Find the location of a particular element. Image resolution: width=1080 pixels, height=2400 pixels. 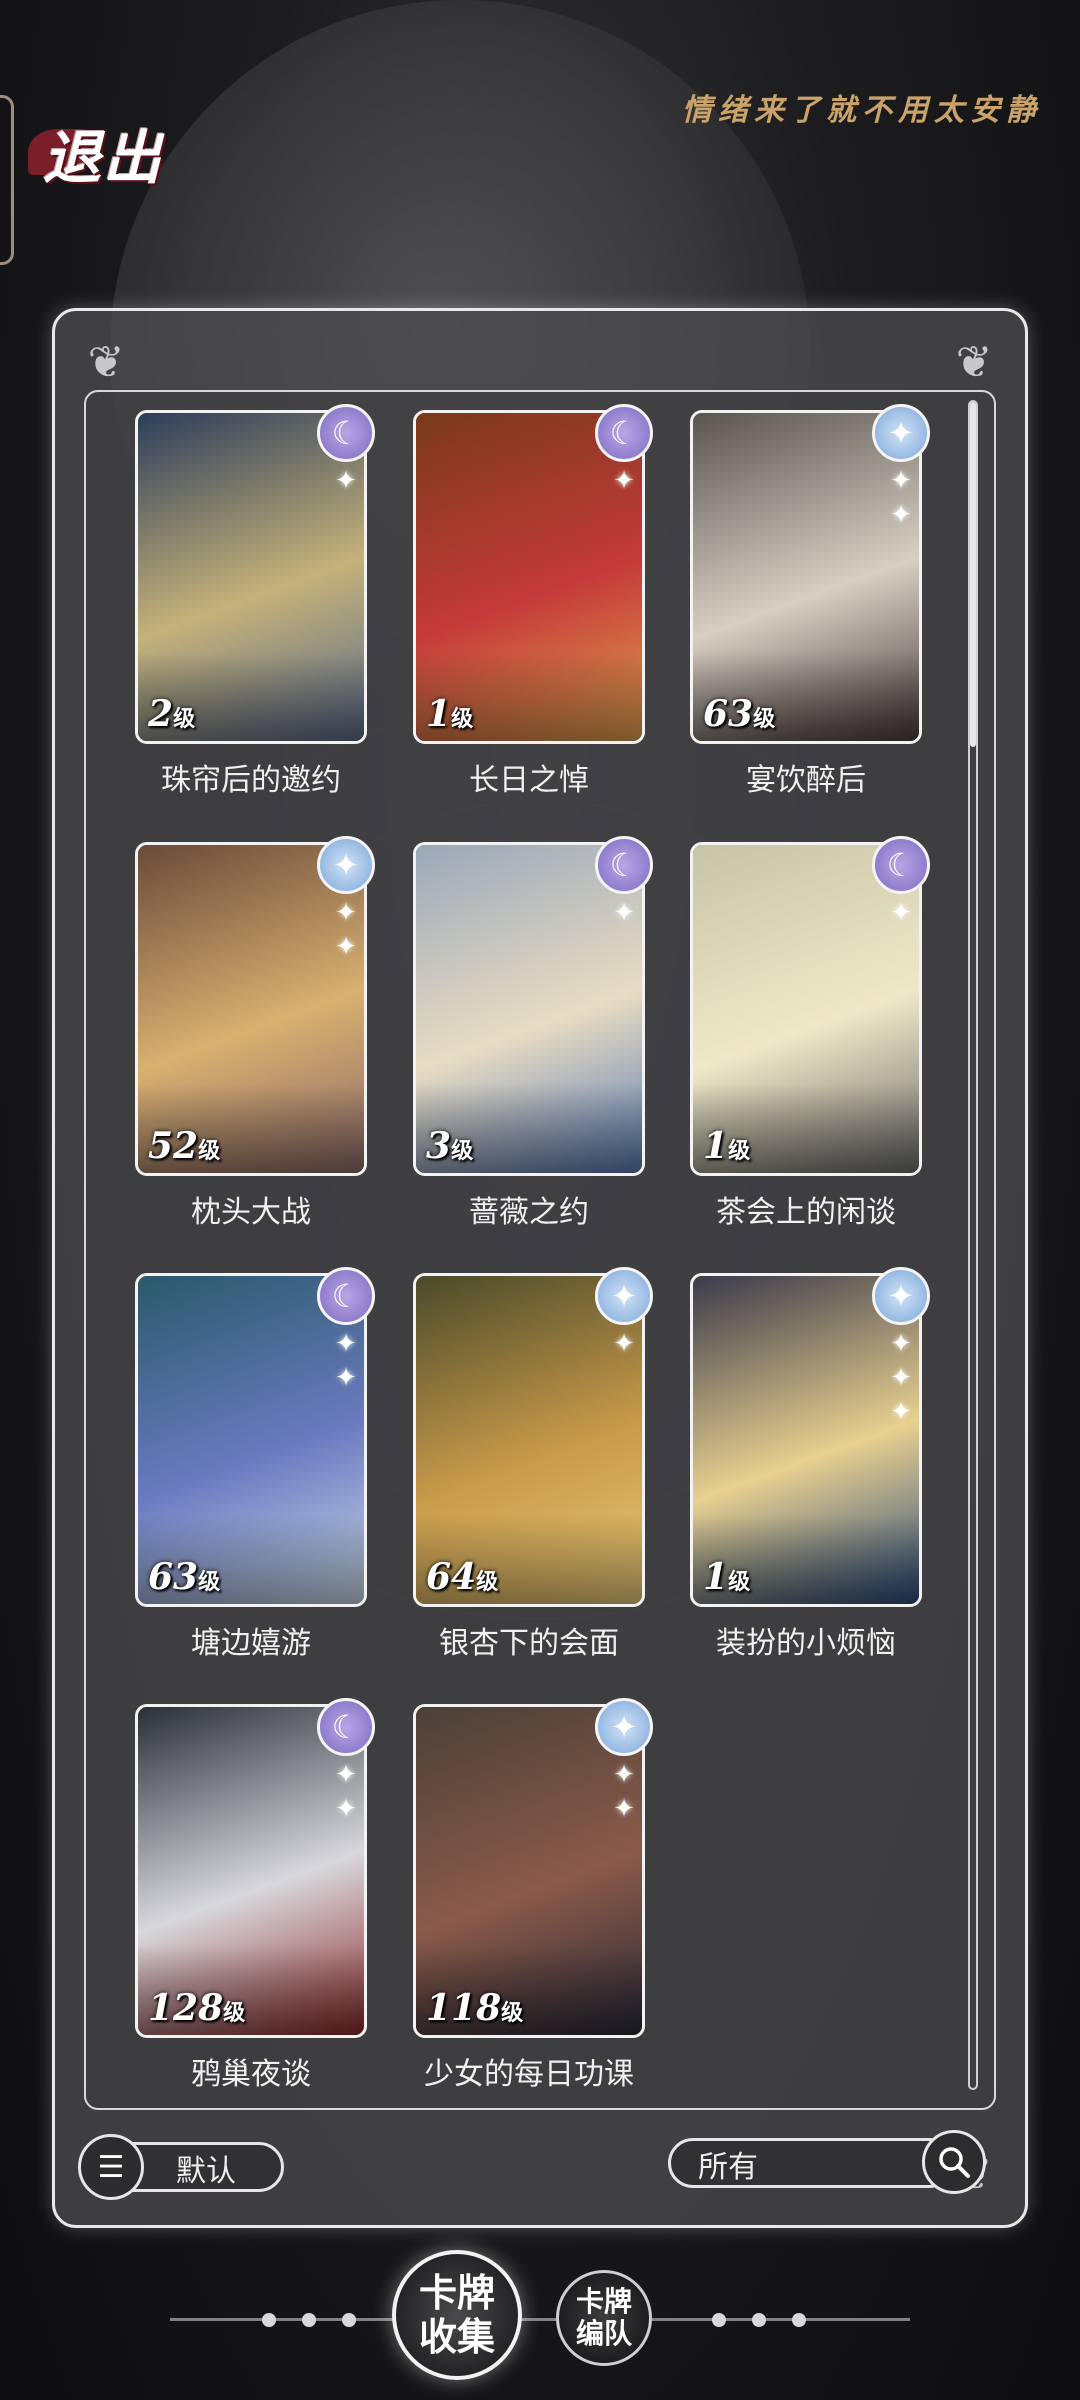

sort-list-icon: ☰ is located at coordinates (111, 2167).